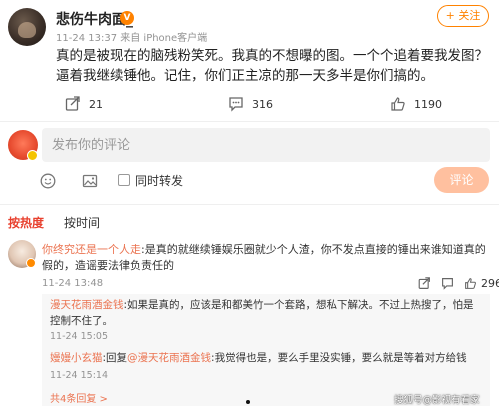 The height and width of the screenshot is (406, 499). I want to click on share-icon, so click(424, 283).